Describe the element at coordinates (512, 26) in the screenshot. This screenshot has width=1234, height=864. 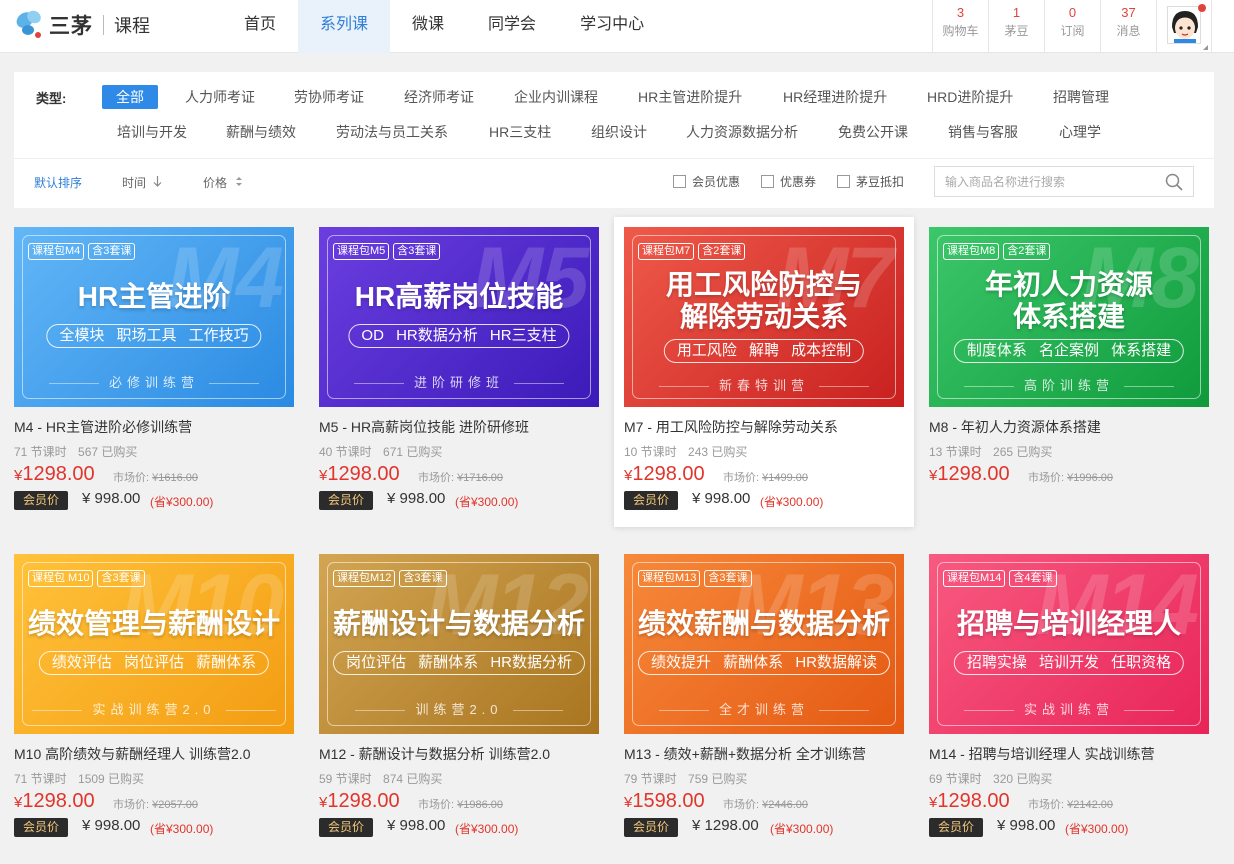
I see `nav-alumni: 同学会` at that location.